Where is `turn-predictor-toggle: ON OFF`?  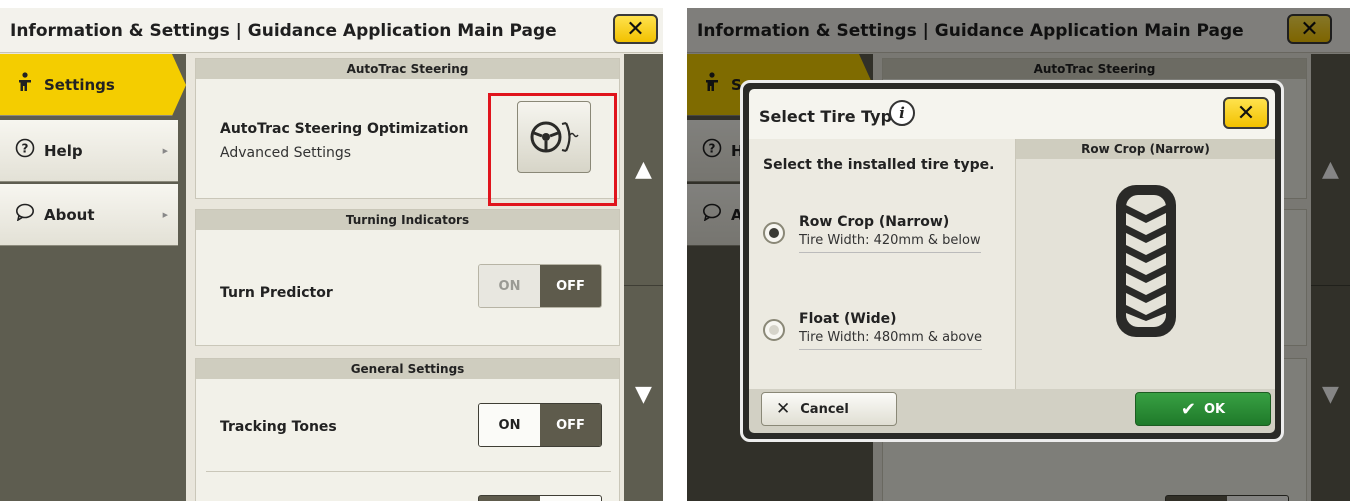 turn-predictor-toggle: ON OFF is located at coordinates (540, 286).